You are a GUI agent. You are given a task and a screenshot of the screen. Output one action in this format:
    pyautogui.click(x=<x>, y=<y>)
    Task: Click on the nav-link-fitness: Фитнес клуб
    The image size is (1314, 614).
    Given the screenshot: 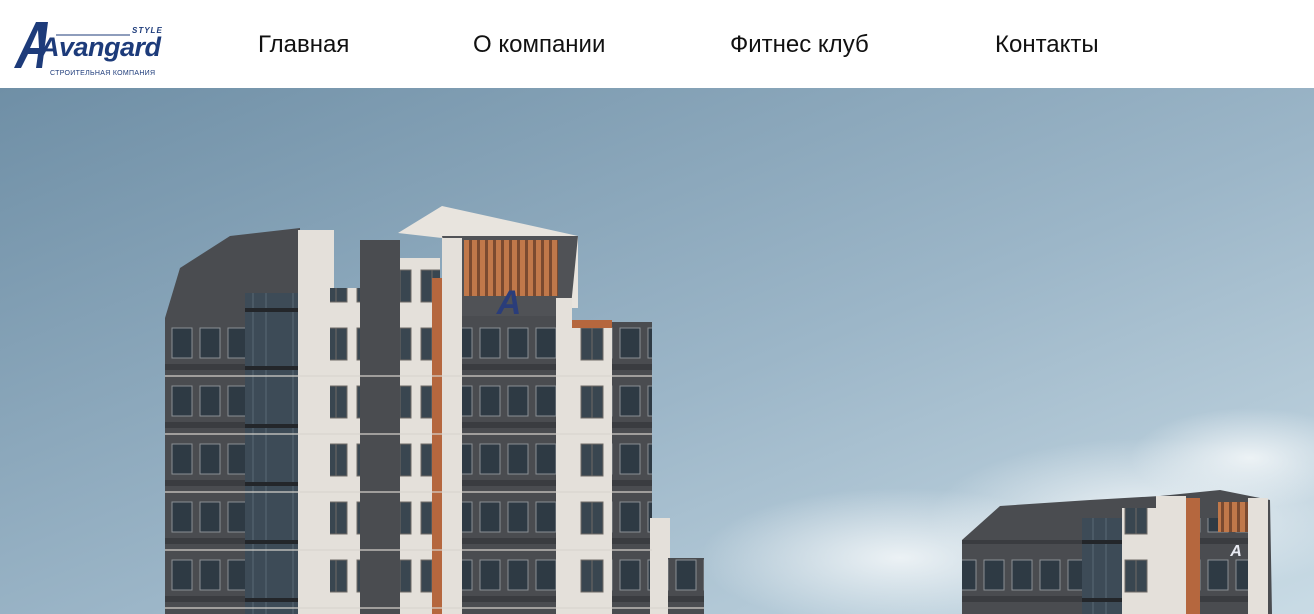 What is the action you would take?
    pyautogui.click(x=799, y=45)
    